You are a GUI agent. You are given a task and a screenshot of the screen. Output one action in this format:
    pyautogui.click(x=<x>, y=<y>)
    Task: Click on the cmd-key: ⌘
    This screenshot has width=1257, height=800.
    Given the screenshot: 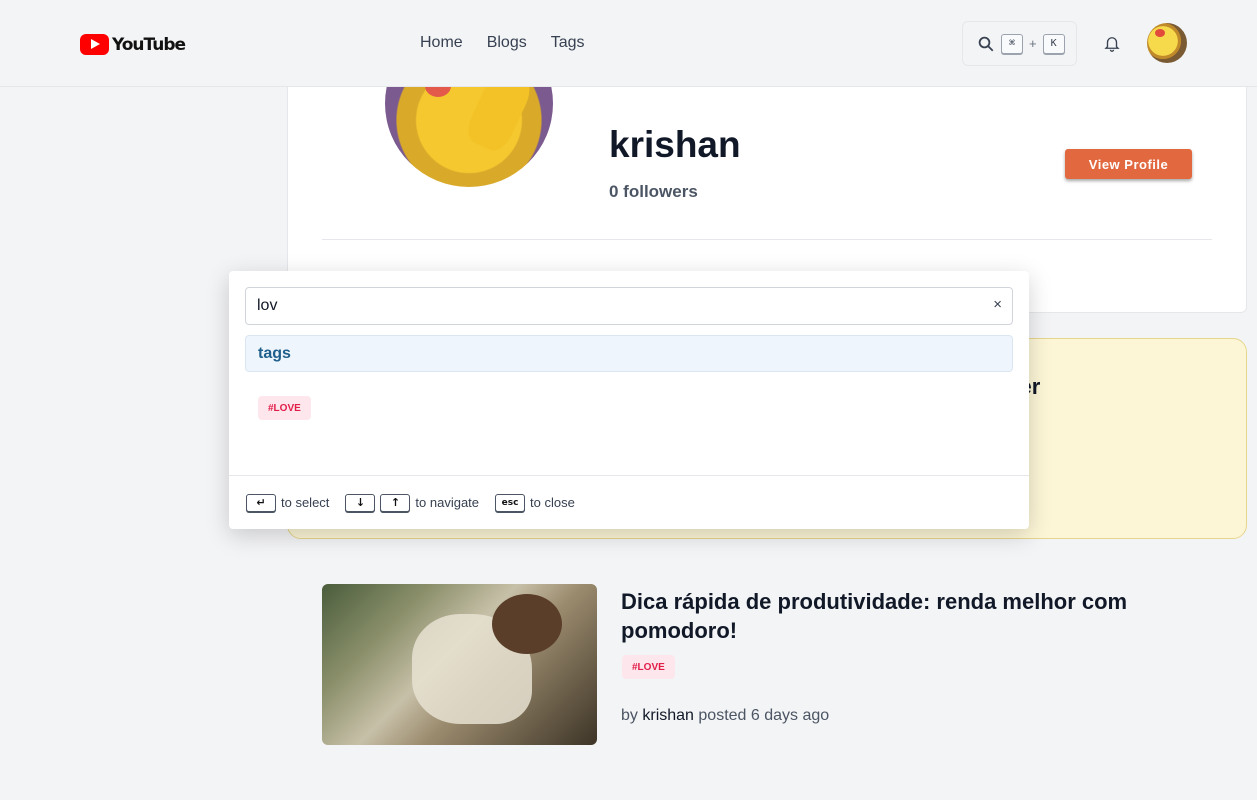 What is the action you would take?
    pyautogui.click(x=1012, y=43)
    